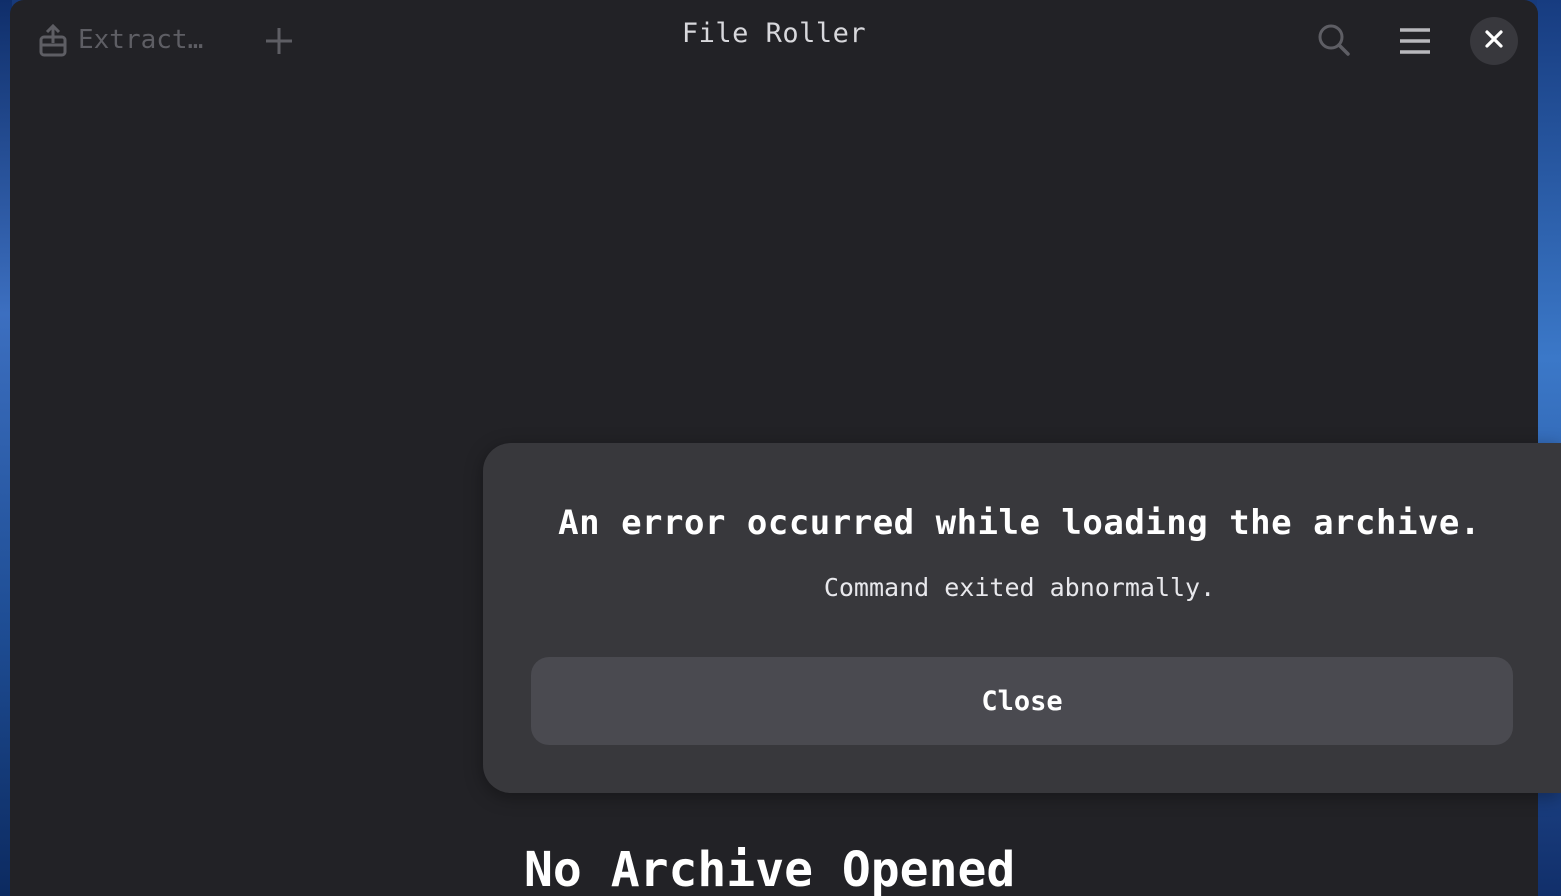 The height and width of the screenshot is (896, 1561). I want to click on search-button, so click(1334, 40).